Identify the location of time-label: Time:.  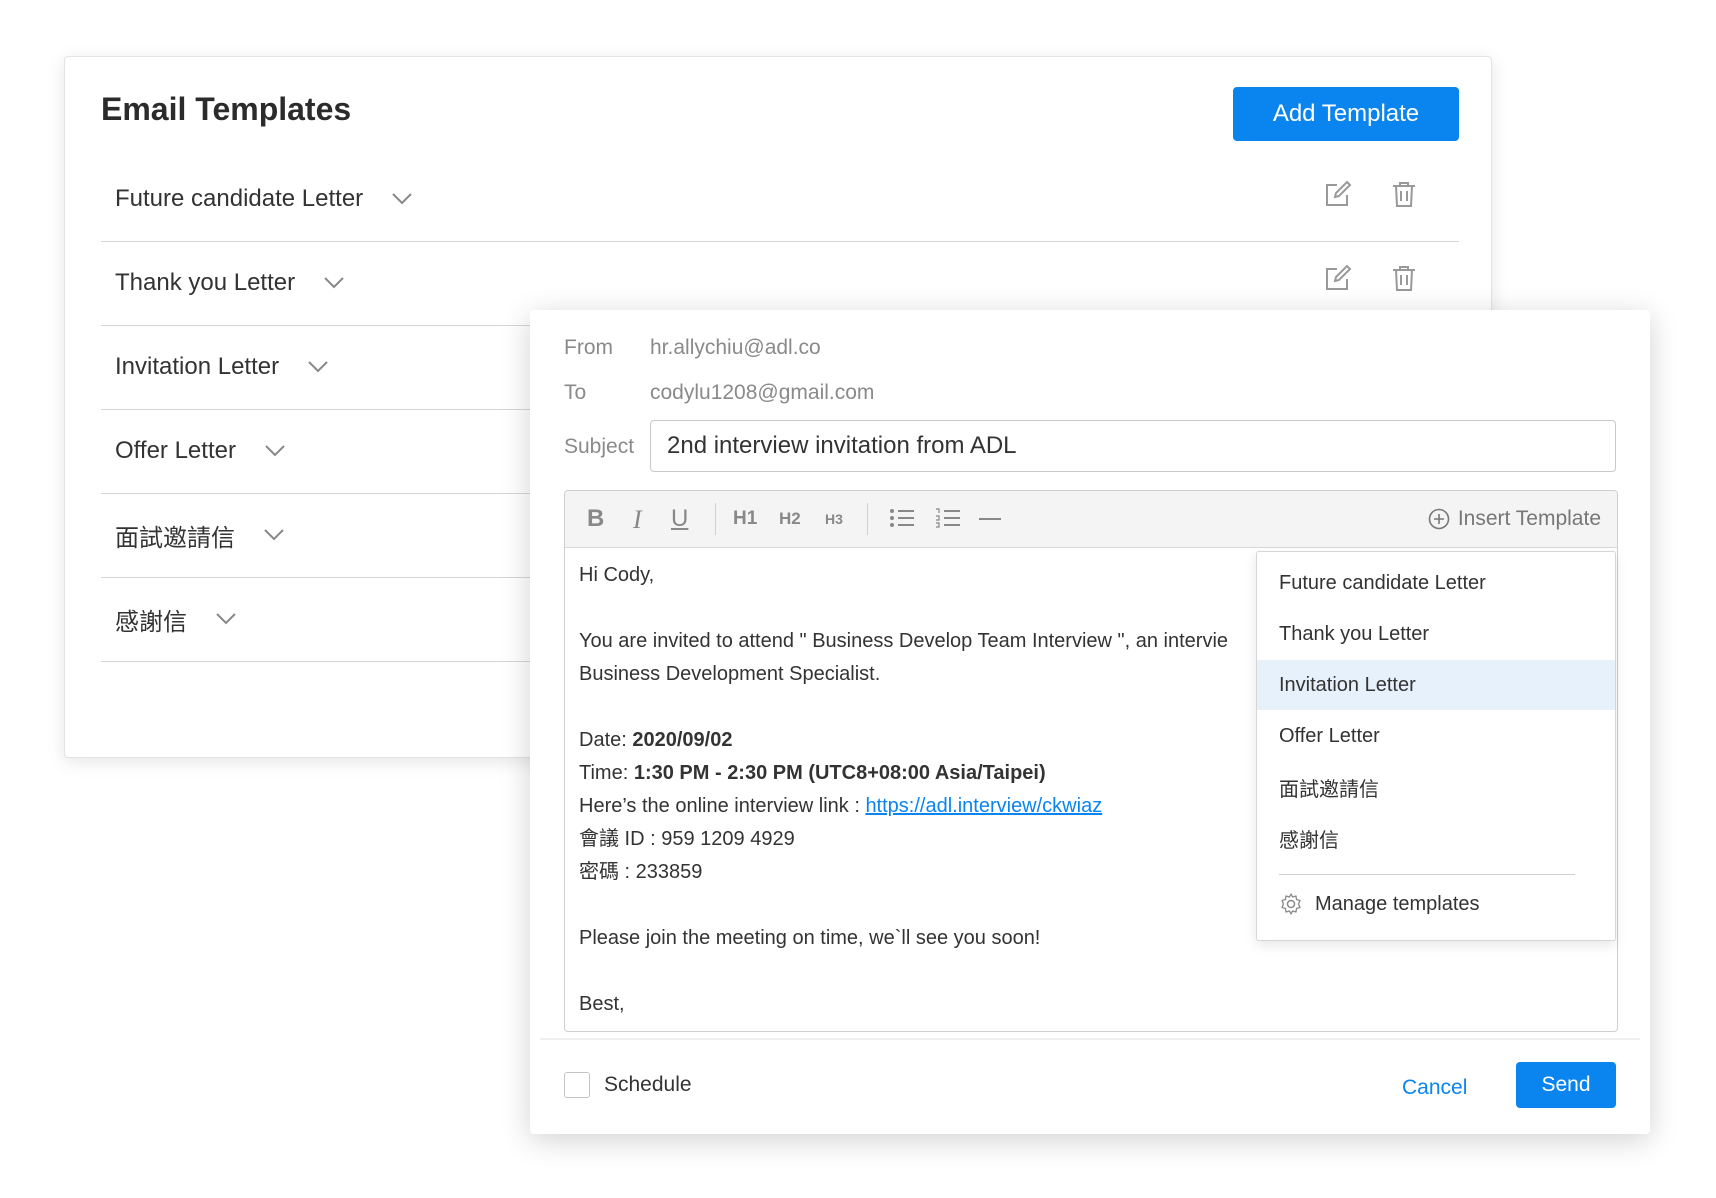
(606, 773).